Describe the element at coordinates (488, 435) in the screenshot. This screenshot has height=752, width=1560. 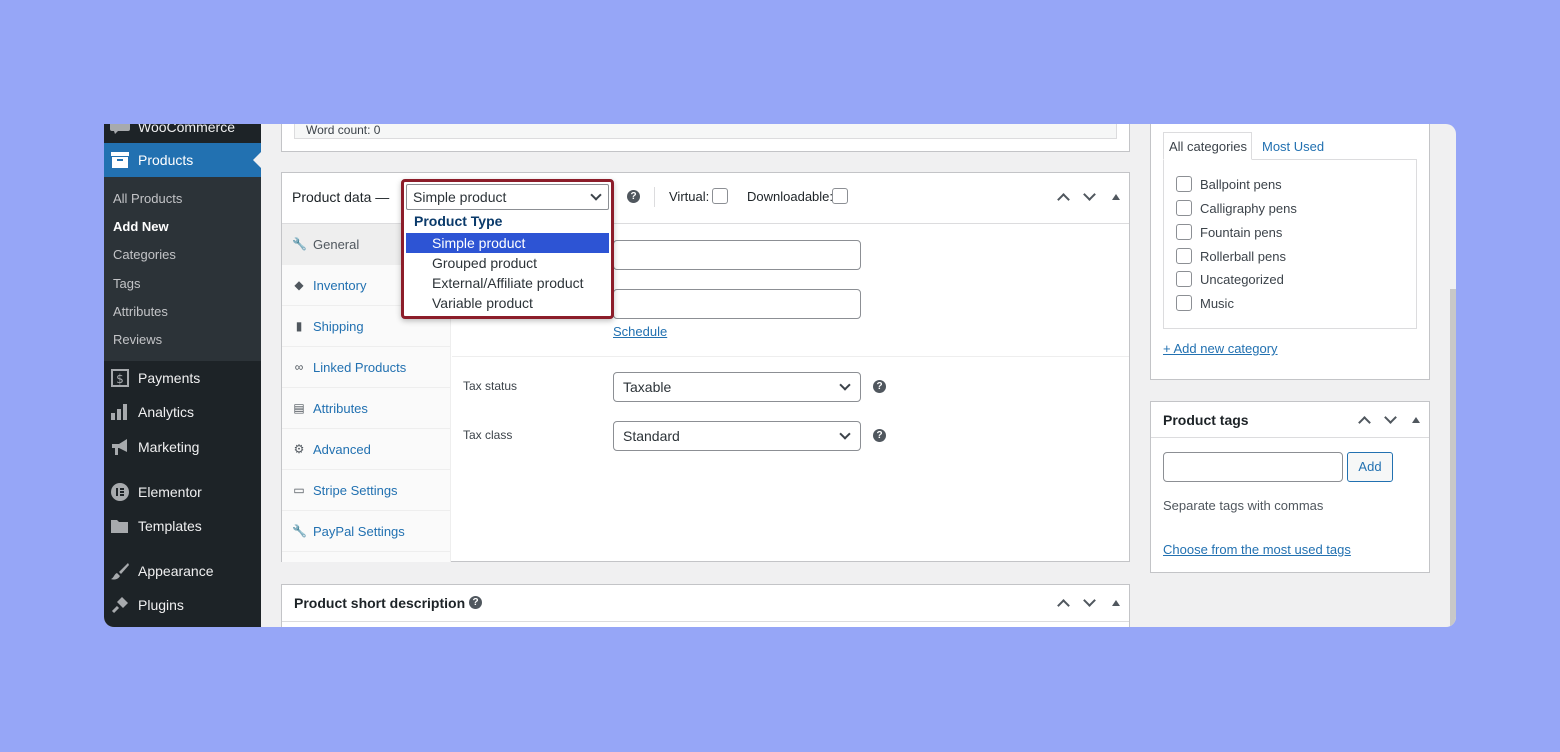
I see `tax-class-label: Tax class` at that location.